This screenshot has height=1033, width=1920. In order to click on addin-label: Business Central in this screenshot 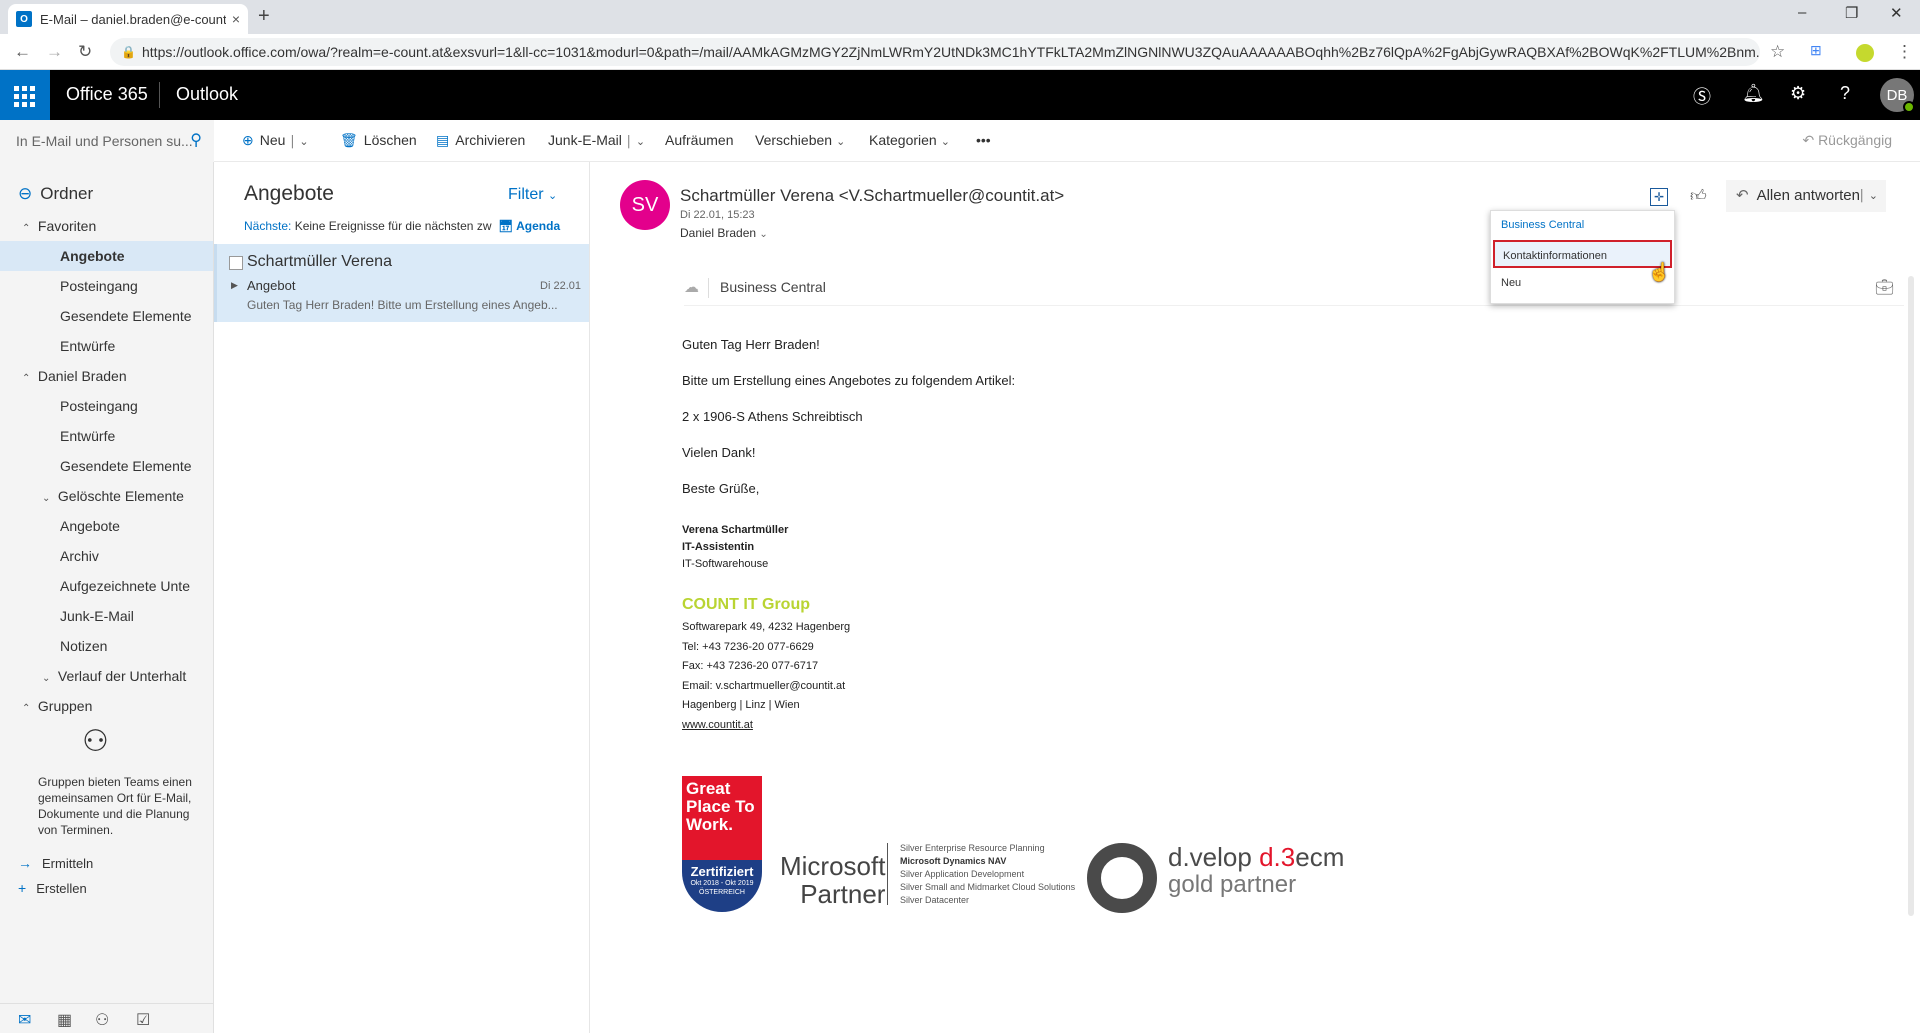, I will do `click(773, 287)`.